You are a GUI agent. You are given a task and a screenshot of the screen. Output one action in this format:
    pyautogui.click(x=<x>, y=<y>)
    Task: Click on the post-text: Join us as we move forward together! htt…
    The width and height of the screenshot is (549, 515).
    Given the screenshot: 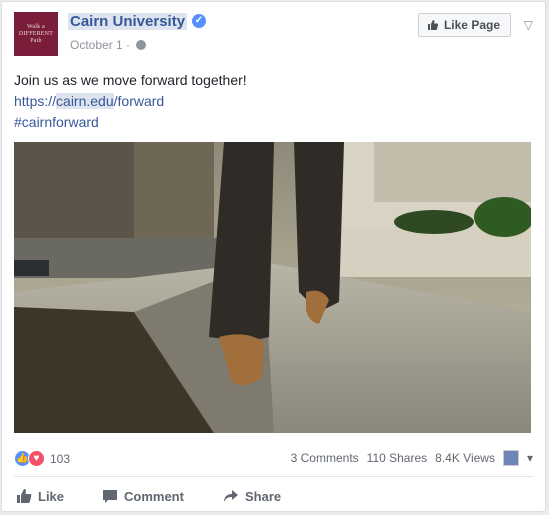 What is the action you would take?
    pyautogui.click(x=273, y=101)
    